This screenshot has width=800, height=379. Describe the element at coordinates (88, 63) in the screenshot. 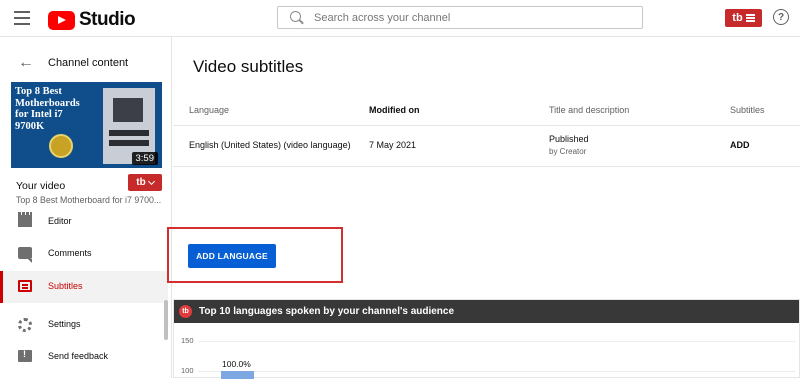

I see `back-label: Channel content` at that location.